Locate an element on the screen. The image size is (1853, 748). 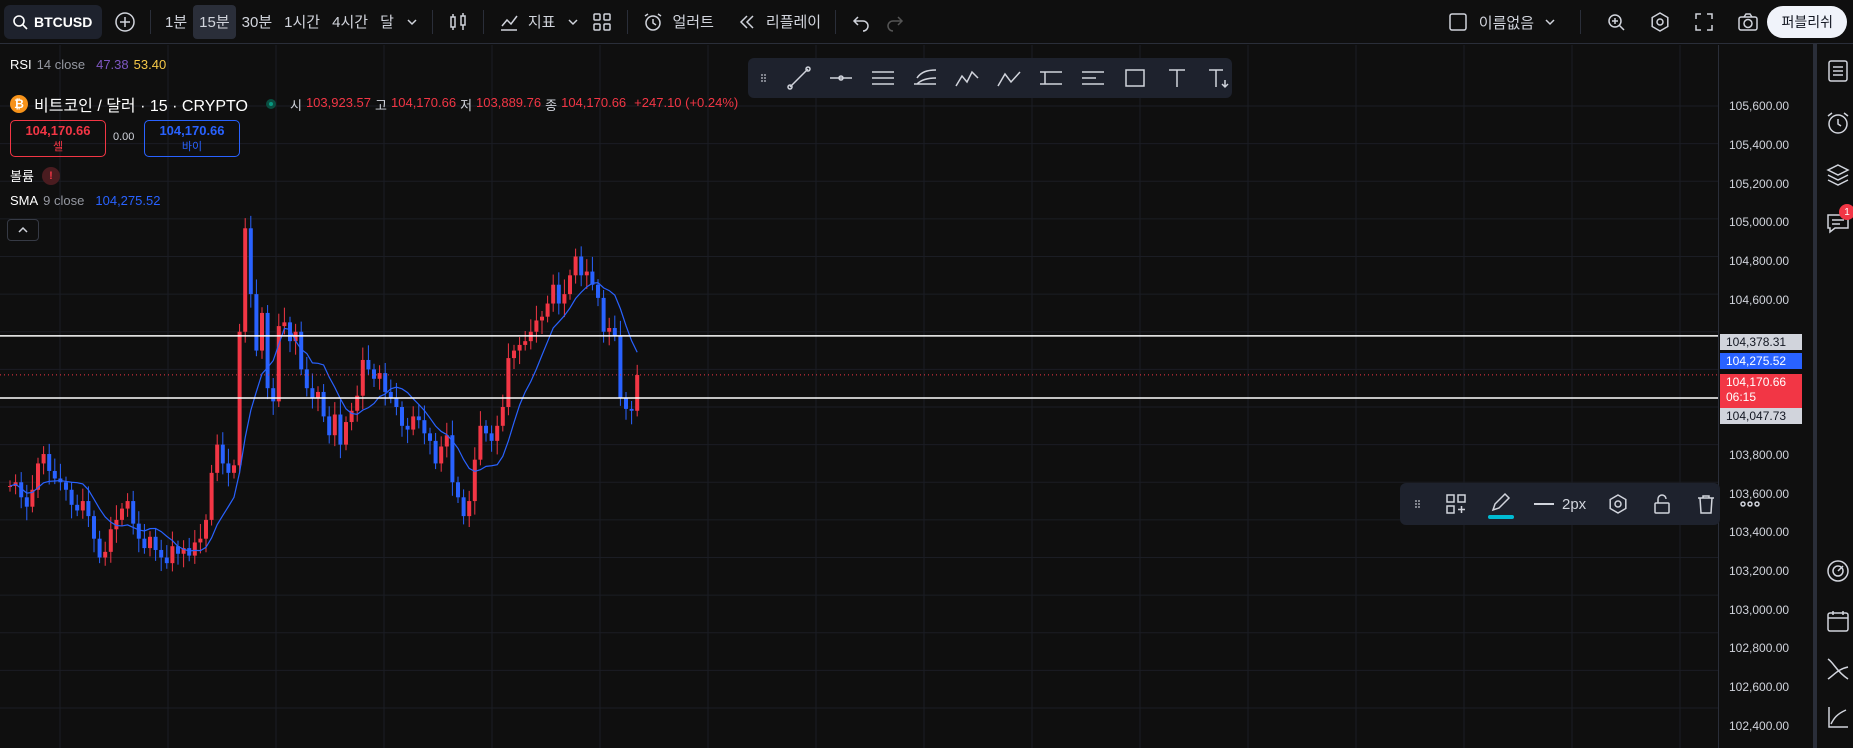
price-range-tool is located at coordinates (1051, 78).